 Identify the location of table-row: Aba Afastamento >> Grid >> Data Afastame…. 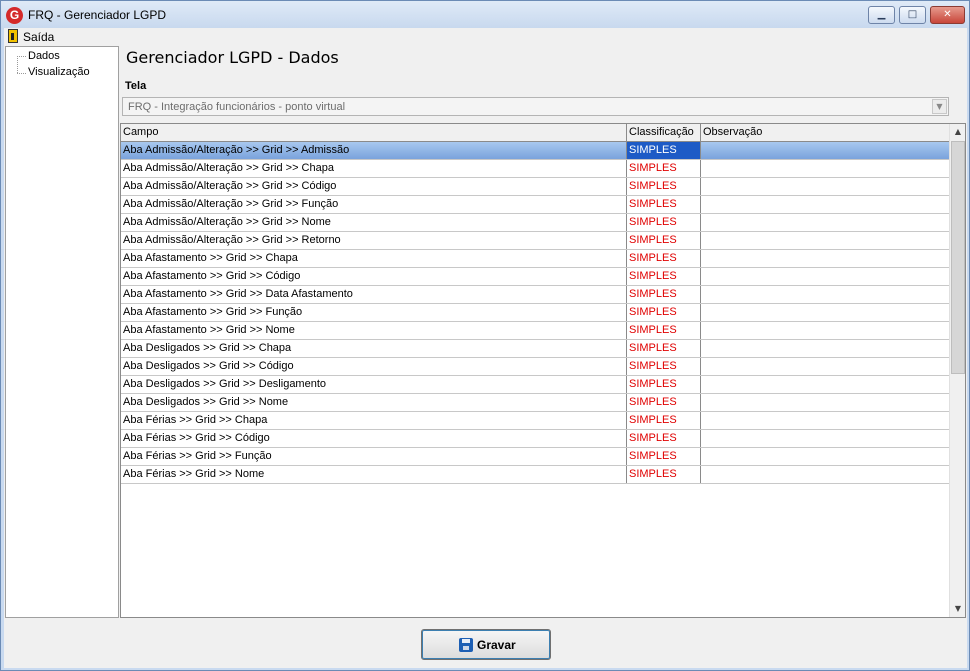
(535, 295).